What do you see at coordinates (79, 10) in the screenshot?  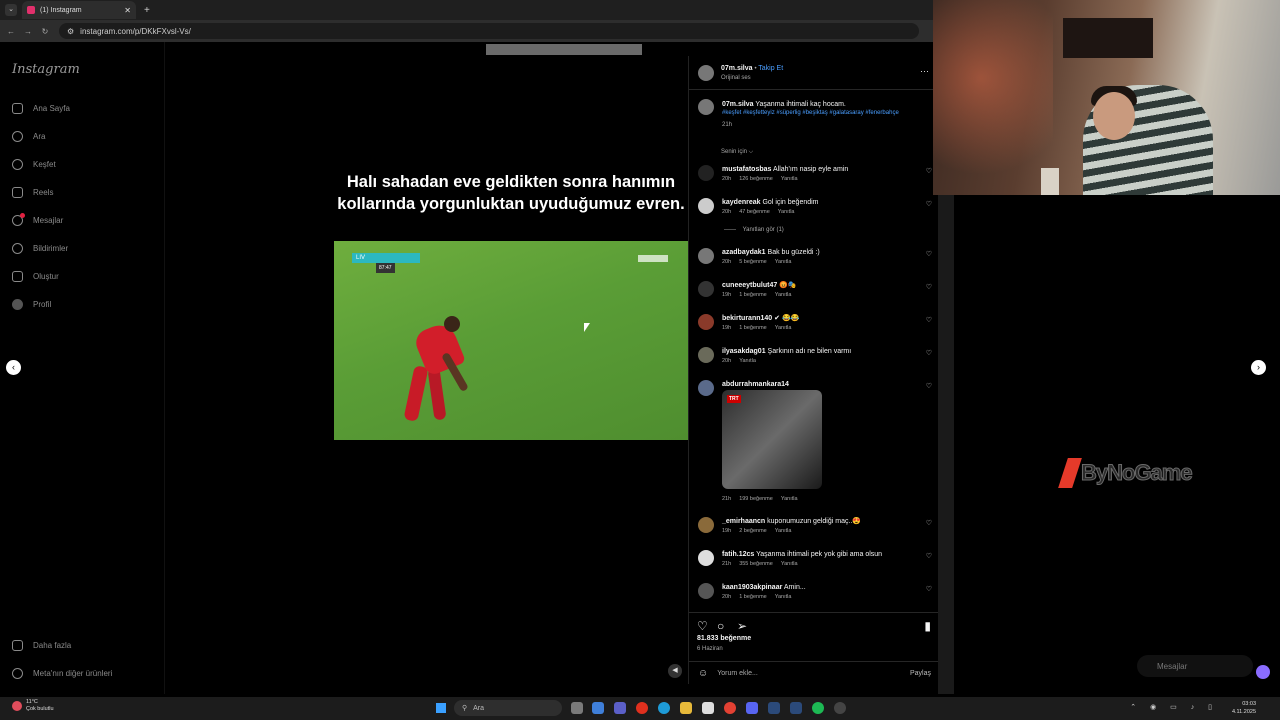 I see `browser-tab: (1) Instagram ✕` at bounding box center [79, 10].